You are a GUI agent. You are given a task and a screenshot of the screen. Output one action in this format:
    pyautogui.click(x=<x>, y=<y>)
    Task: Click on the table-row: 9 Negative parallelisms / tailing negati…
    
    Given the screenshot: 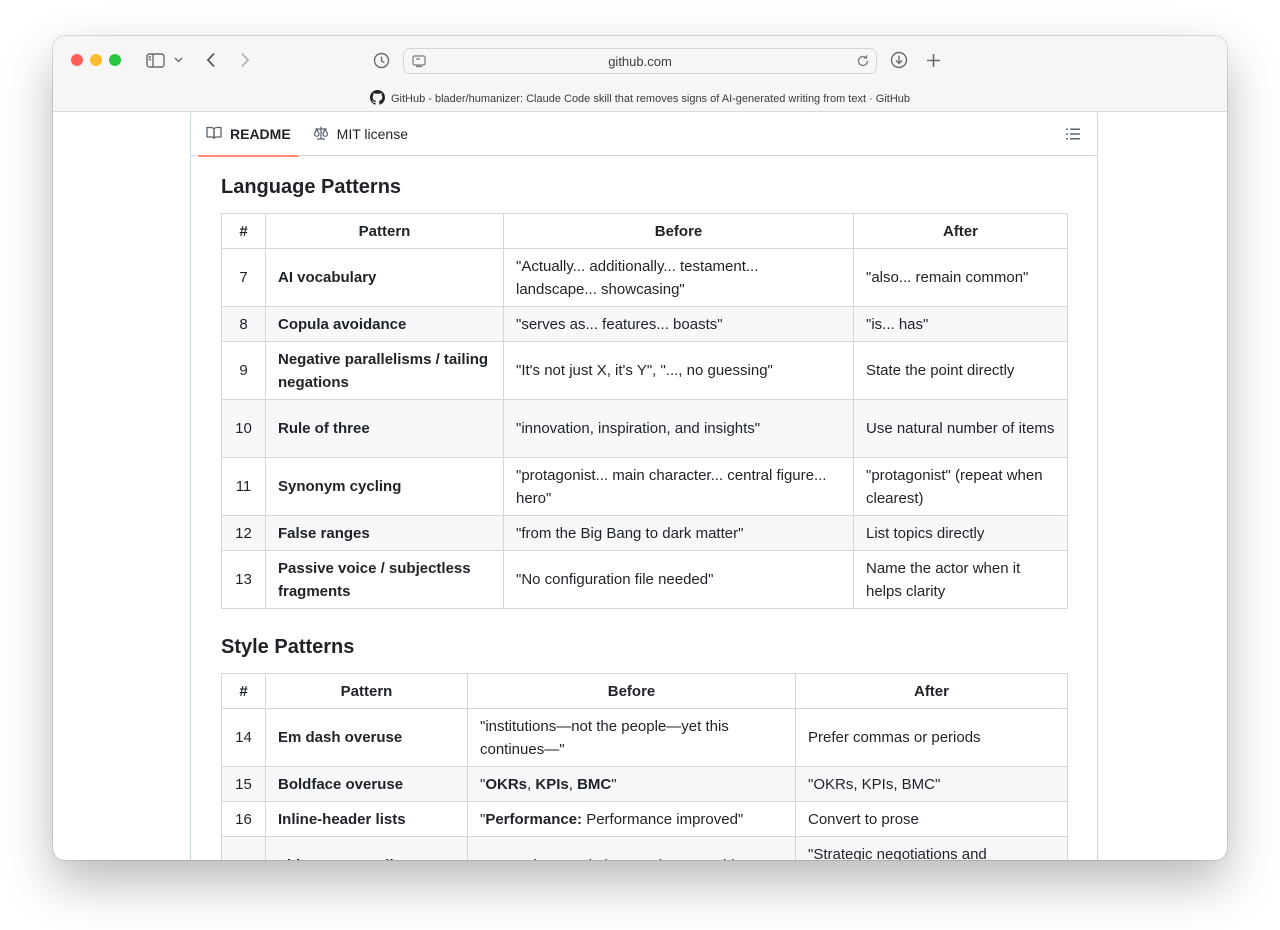 What is the action you would take?
    pyautogui.click(x=644, y=370)
    